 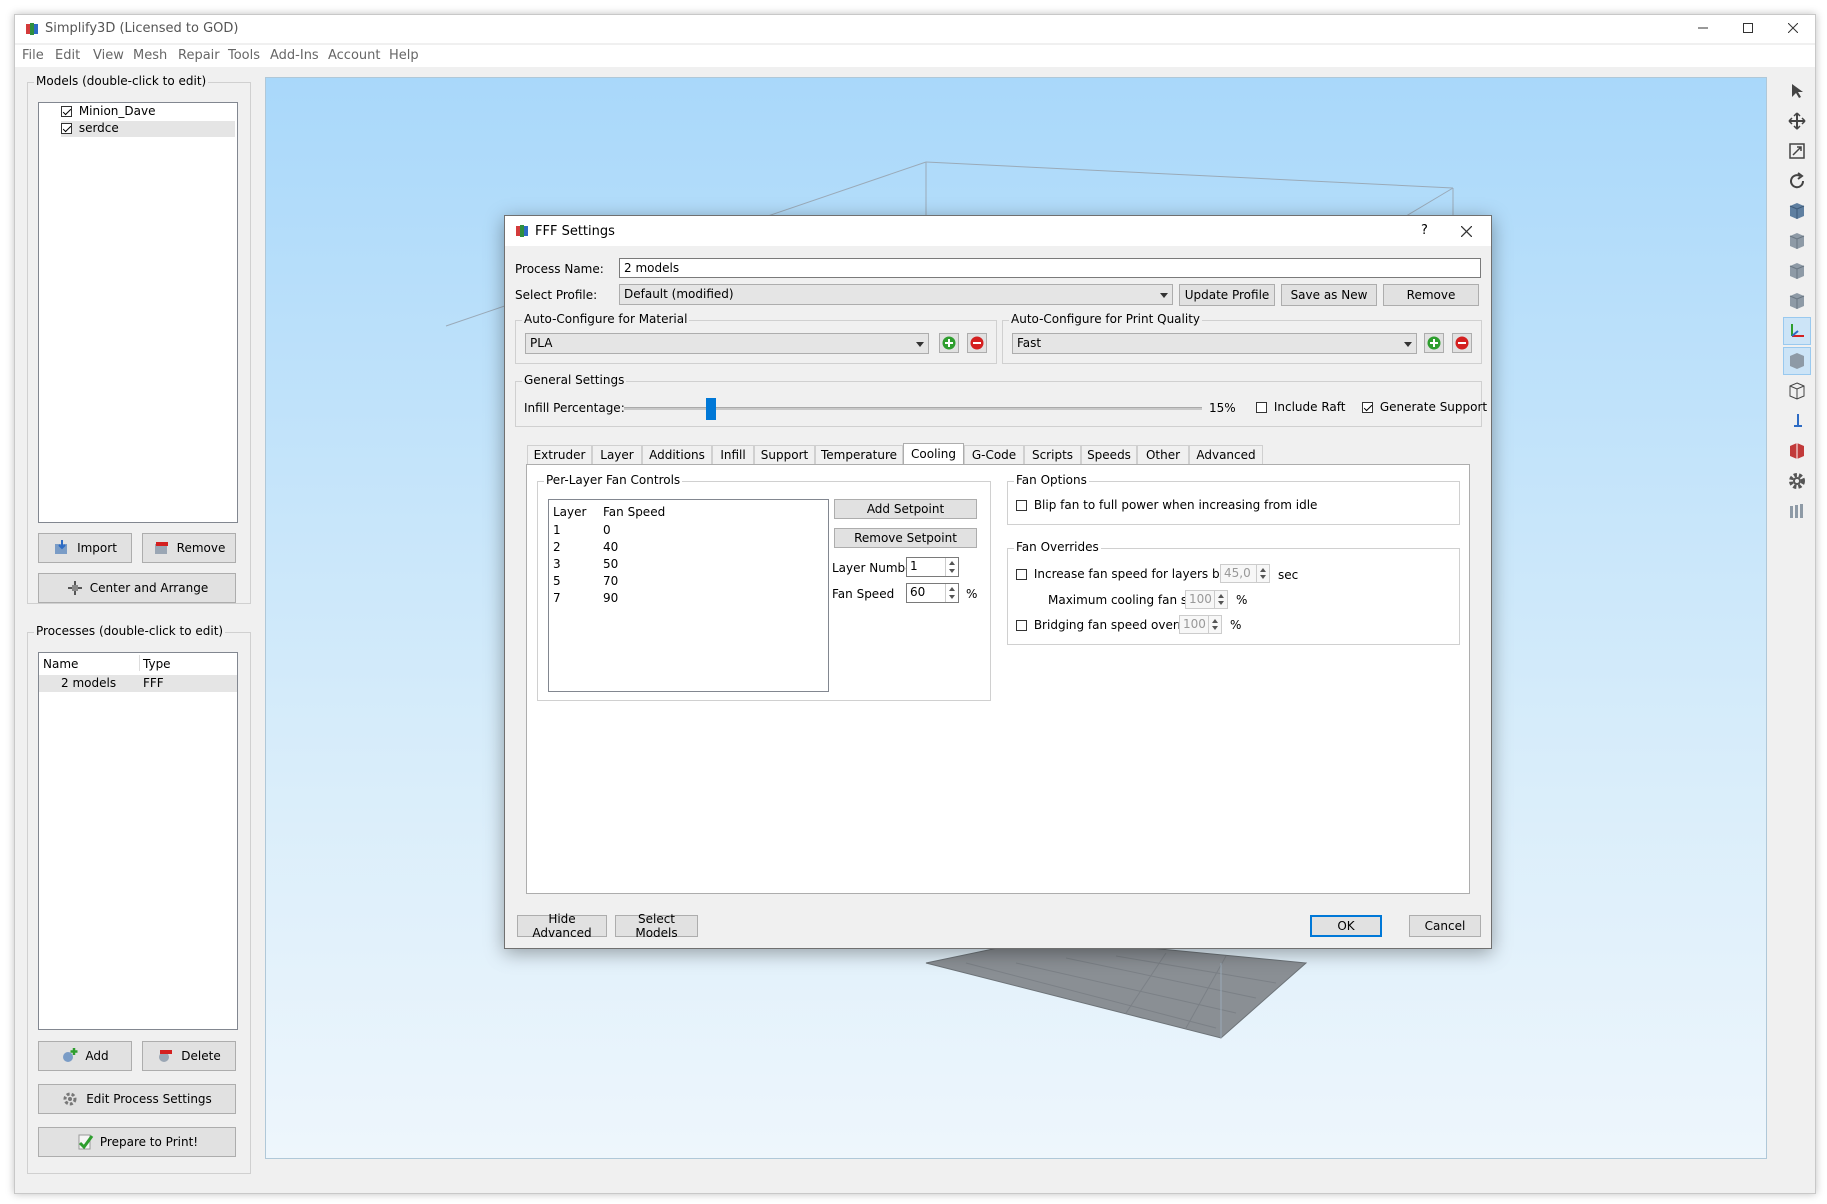 What do you see at coordinates (1050, 268) in the screenshot?
I see `process-name-input: 2 models` at bounding box center [1050, 268].